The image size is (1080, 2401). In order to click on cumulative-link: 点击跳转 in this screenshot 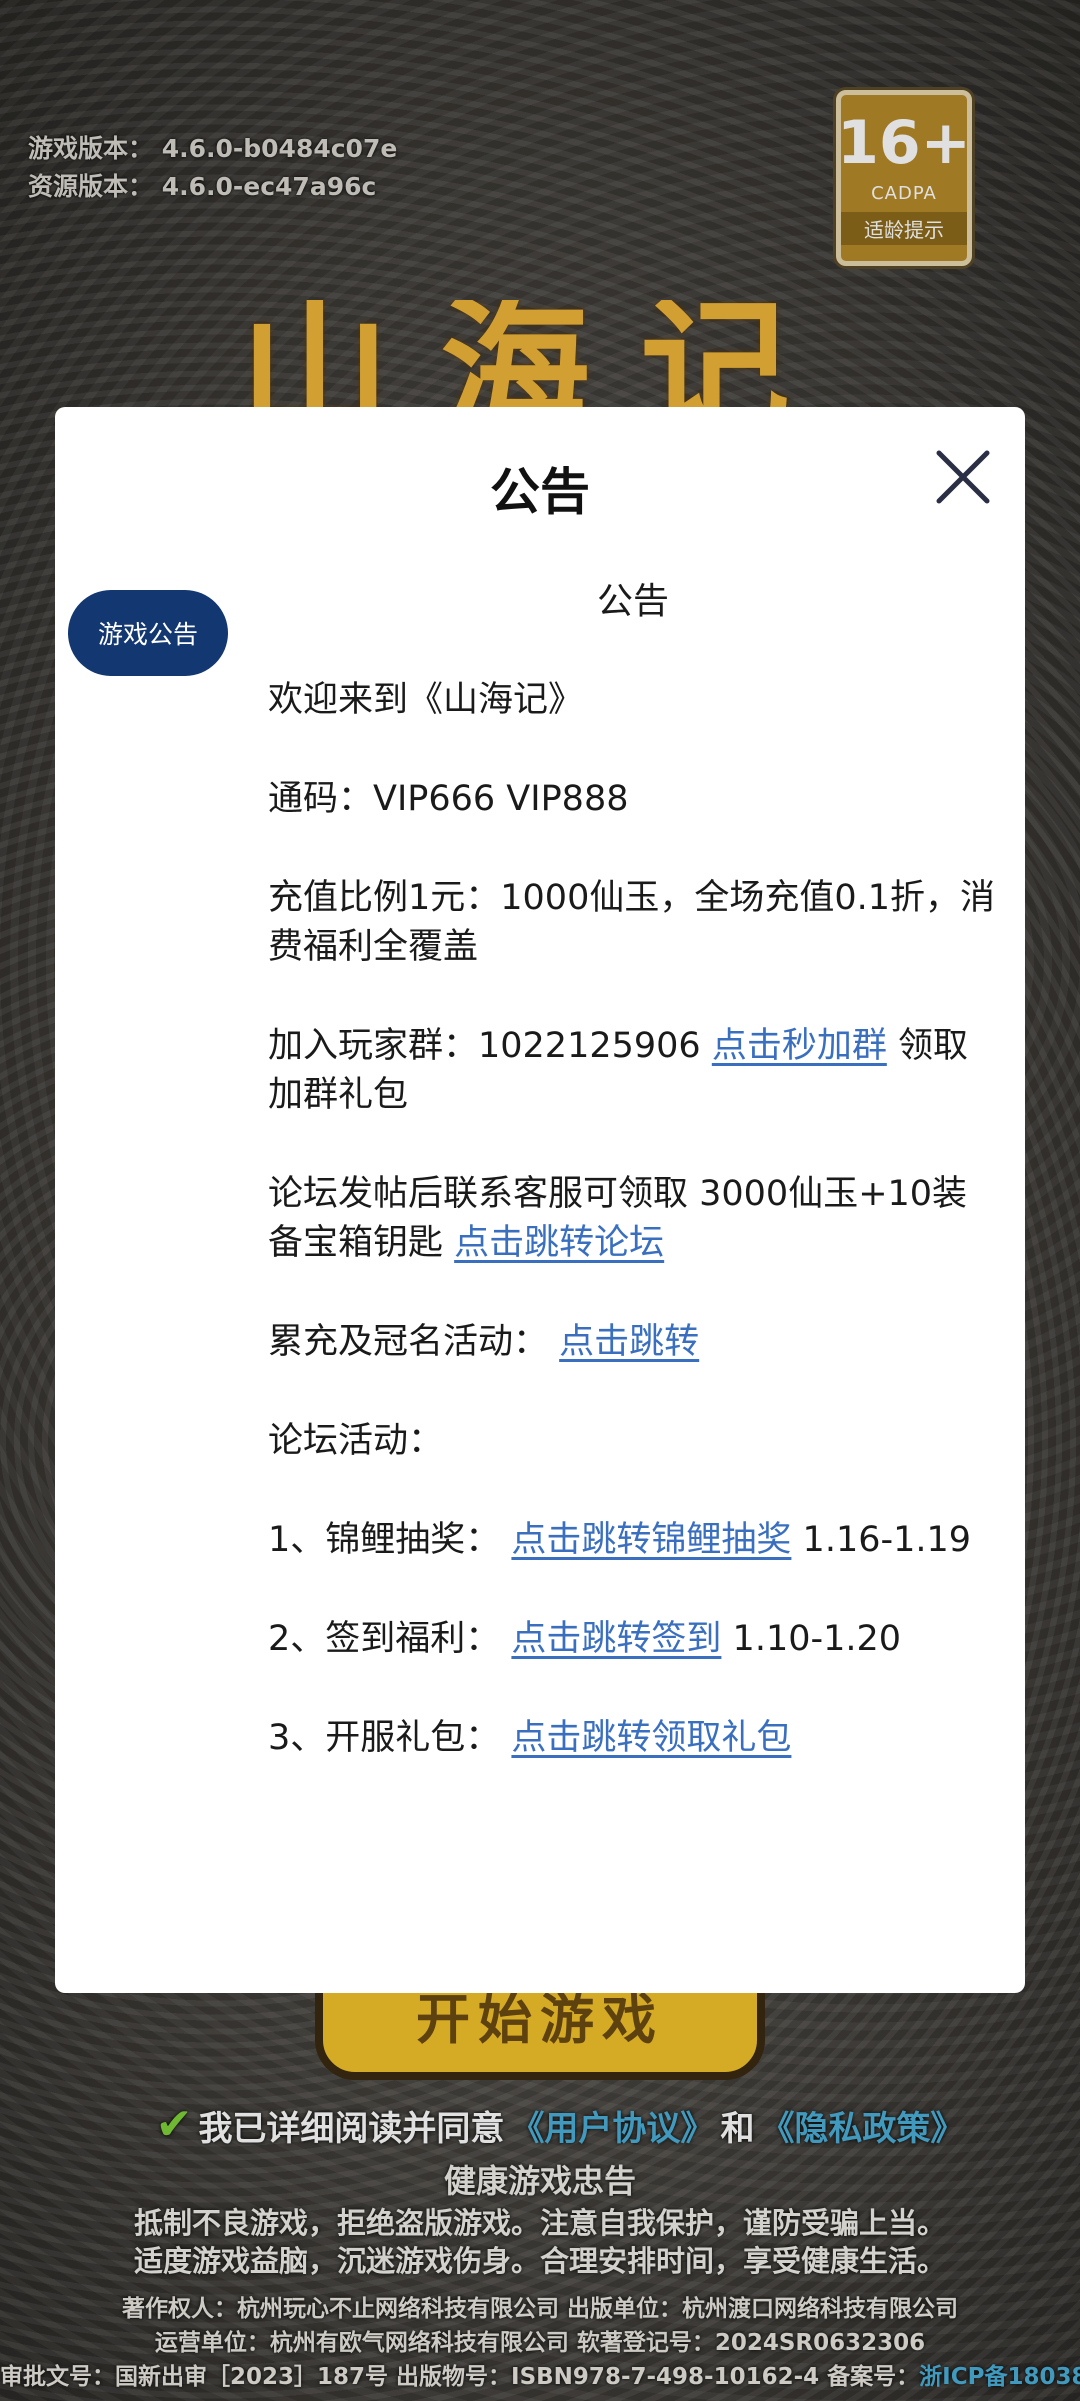, I will do `click(629, 1342)`.